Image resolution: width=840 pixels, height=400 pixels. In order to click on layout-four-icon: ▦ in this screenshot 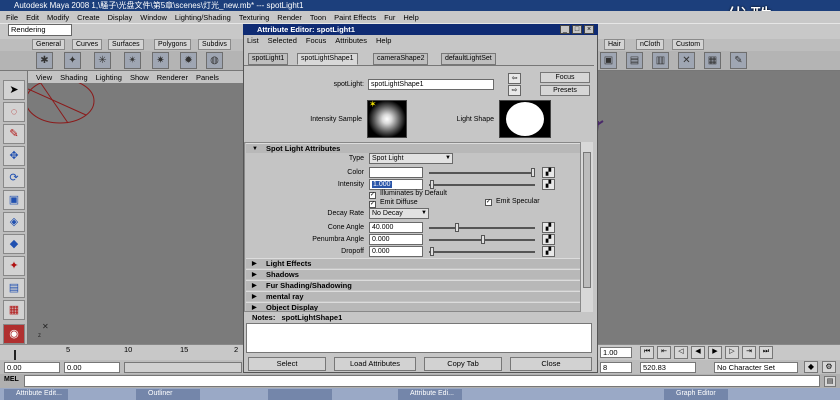, I will do `click(14, 310)`.